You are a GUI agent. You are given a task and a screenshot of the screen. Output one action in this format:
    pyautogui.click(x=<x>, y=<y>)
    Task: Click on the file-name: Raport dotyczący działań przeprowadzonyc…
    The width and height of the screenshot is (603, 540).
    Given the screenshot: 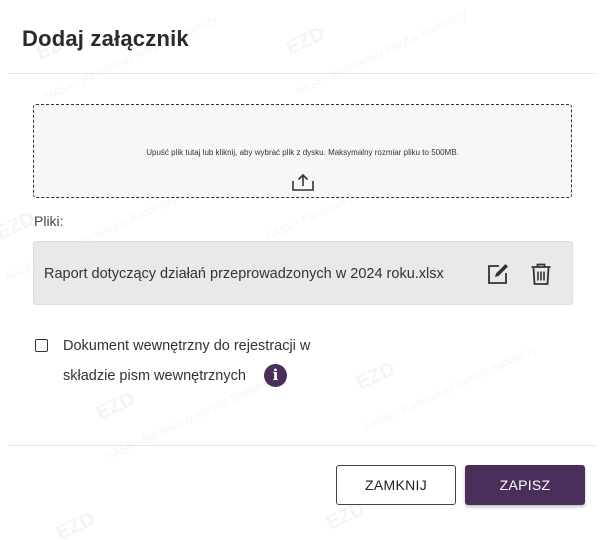 What is the action you would take?
    pyautogui.click(x=244, y=274)
    